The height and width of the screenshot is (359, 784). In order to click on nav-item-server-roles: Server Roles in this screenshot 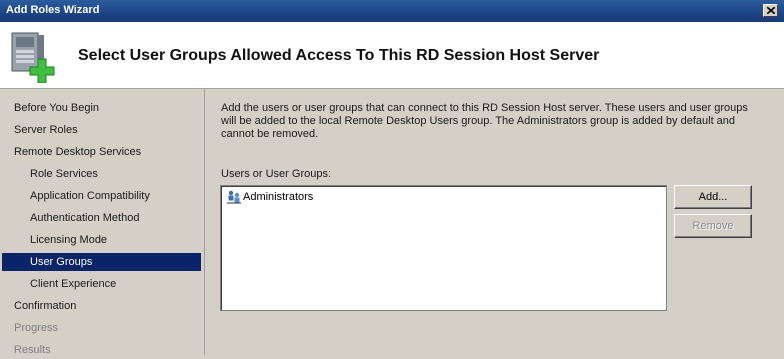, I will do `click(101, 130)`.